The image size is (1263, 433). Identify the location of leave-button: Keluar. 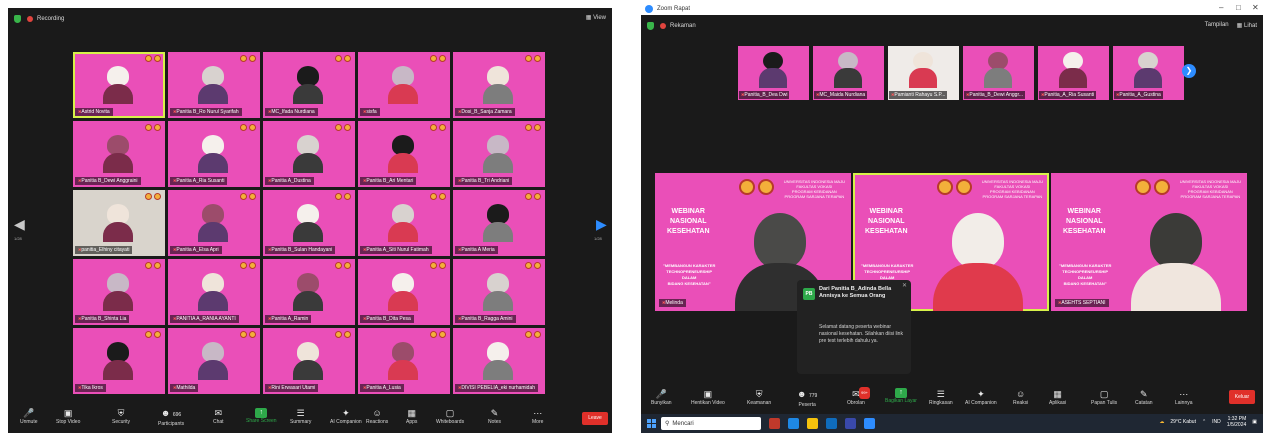
(1242, 397).